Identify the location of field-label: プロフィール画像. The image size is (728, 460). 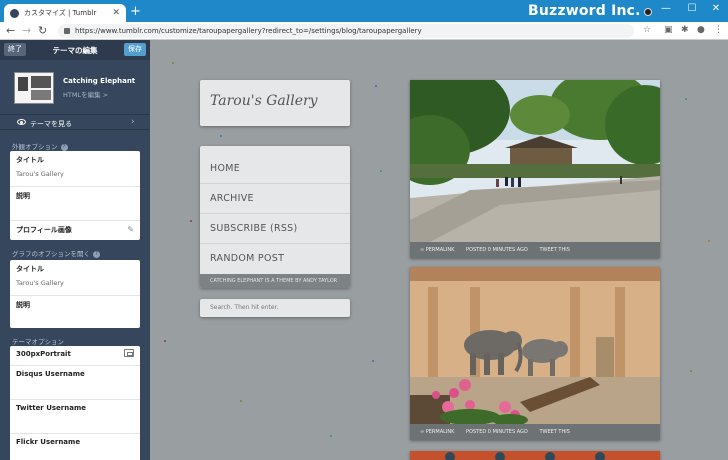
(44, 230).